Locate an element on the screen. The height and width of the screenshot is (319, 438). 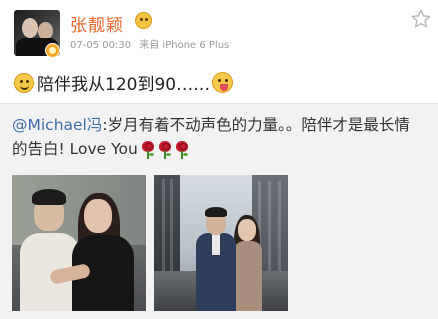
smile-emoji-icon is located at coordinates (24, 82).